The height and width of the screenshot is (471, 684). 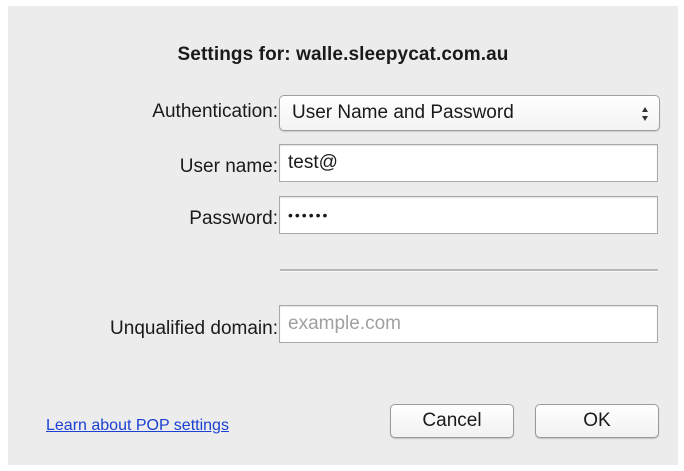 I want to click on authentication-label: Authentication:, so click(x=215, y=111).